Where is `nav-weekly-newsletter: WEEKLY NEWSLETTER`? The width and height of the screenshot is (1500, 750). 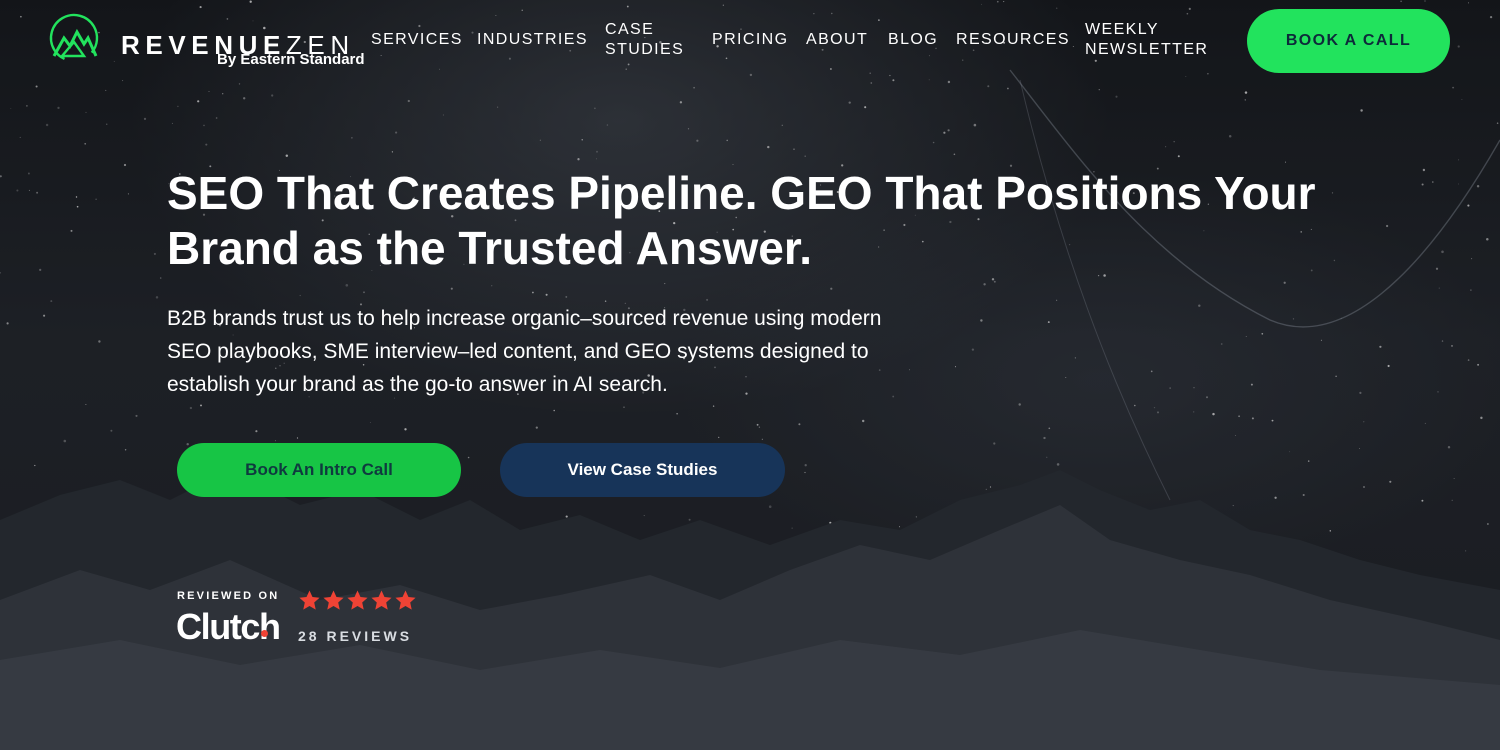
nav-weekly-newsletter: WEEKLY NEWSLETTER is located at coordinates (1150, 40).